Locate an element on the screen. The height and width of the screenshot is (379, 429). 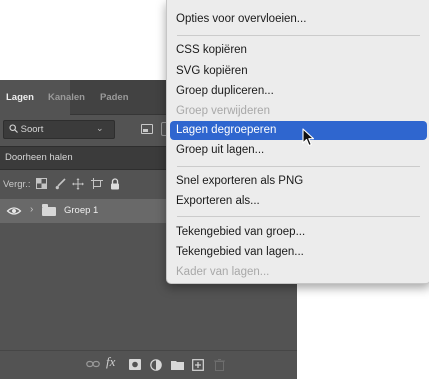
folder-icon is located at coordinates (49, 210).